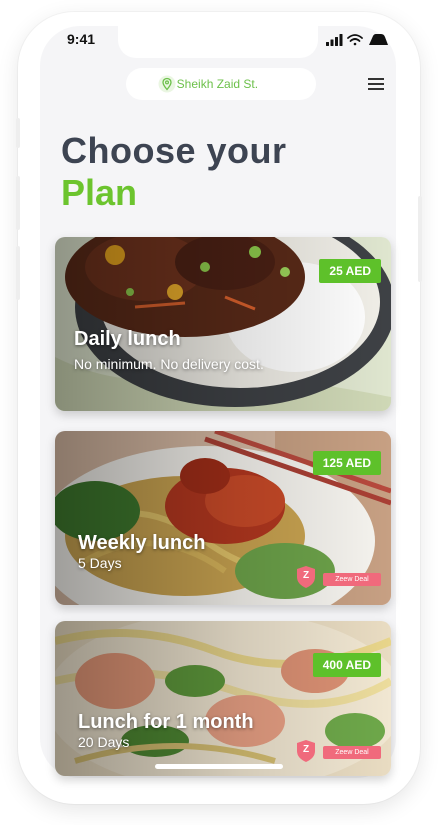  What do you see at coordinates (18, 133) in the screenshot?
I see `mute-switch` at bounding box center [18, 133].